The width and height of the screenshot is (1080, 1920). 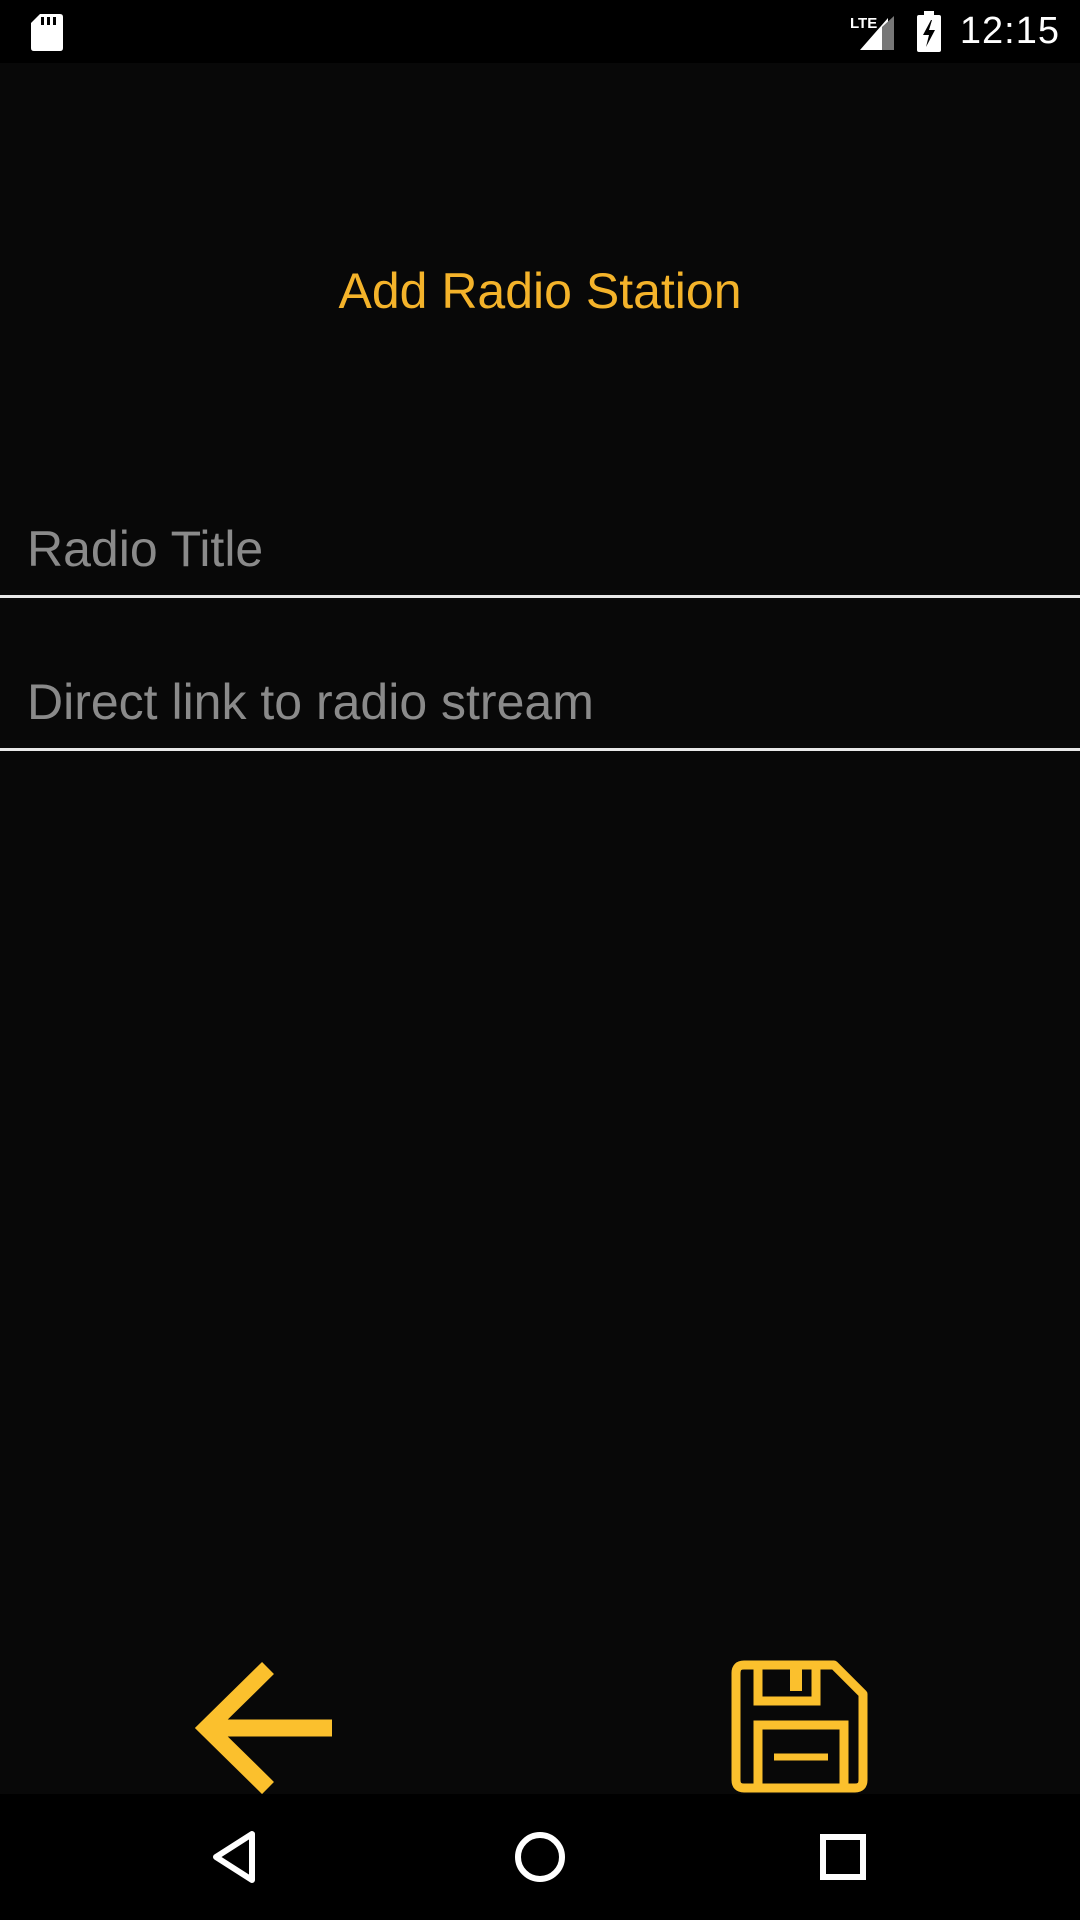 What do you see at coordinates (237, 1857) in the screenshot?
I see `nav-back-icon` at bounding box center [237, 1857].